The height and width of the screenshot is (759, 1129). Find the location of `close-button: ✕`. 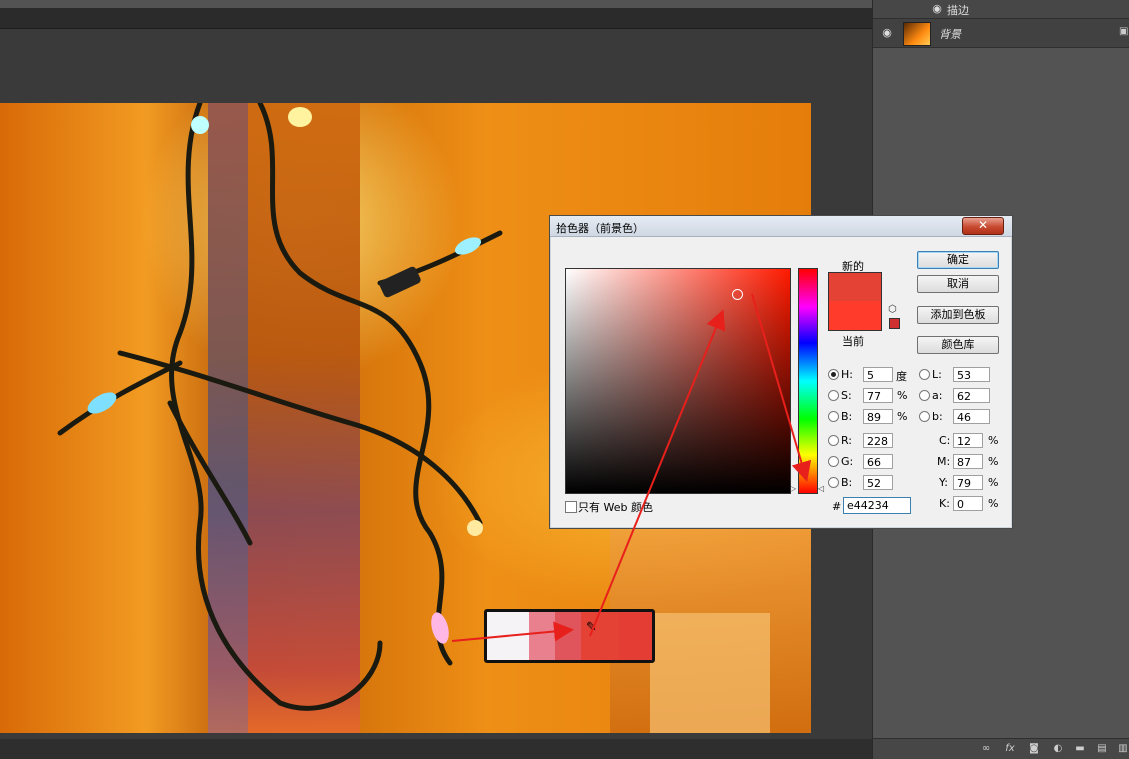

close-button: ✕ is located at coordinates (983, 226).